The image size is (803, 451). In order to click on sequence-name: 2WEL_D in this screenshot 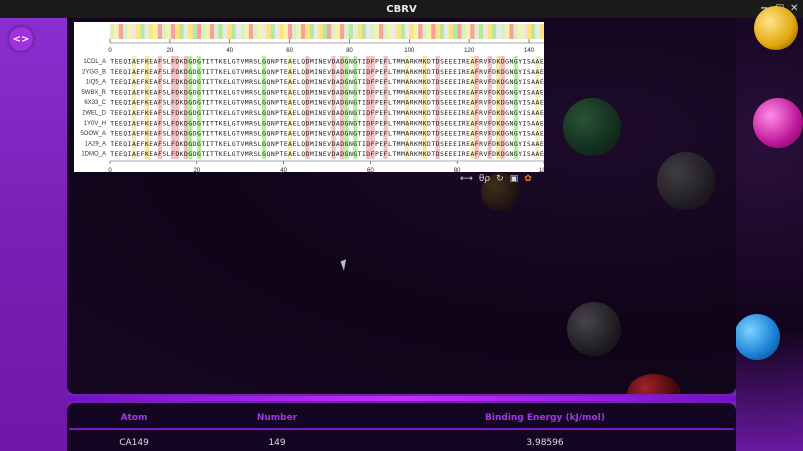, I will do `click(94, 114)`.